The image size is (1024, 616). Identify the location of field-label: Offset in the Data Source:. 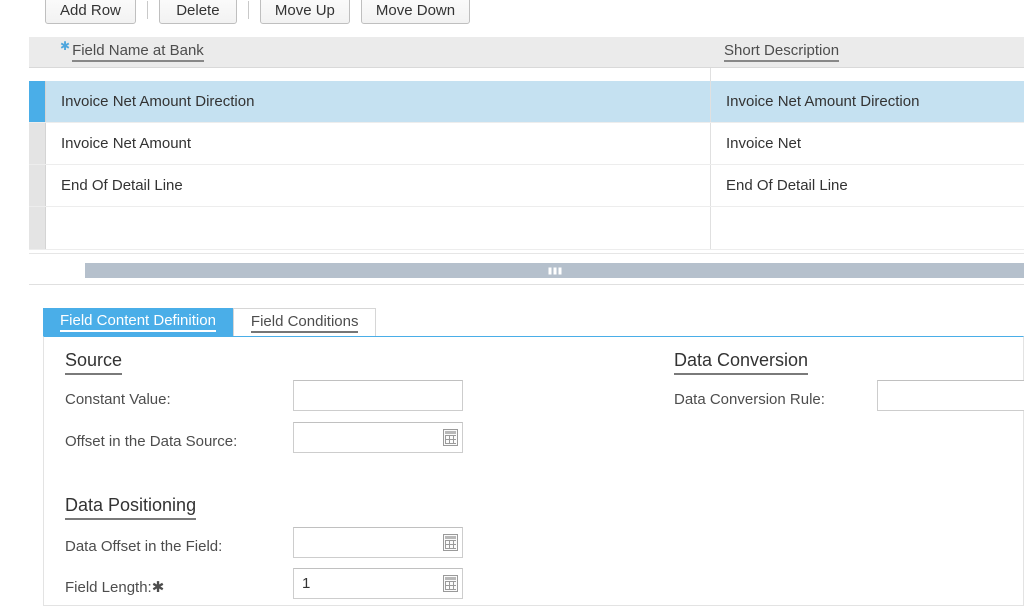
(151, 441).